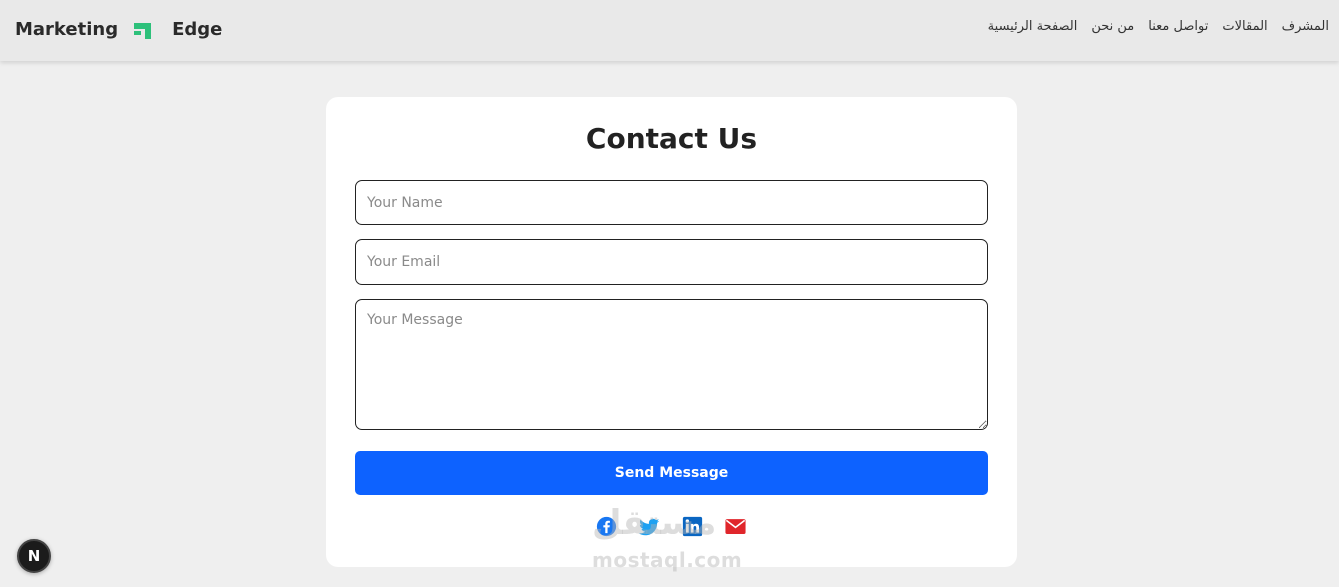 The height and width of the screenshot is (587, 1339). What do you see at coordinates (671, 473) in the screenshot?
I see `send-message-button: Send Message` at bounding box center [671, 473].